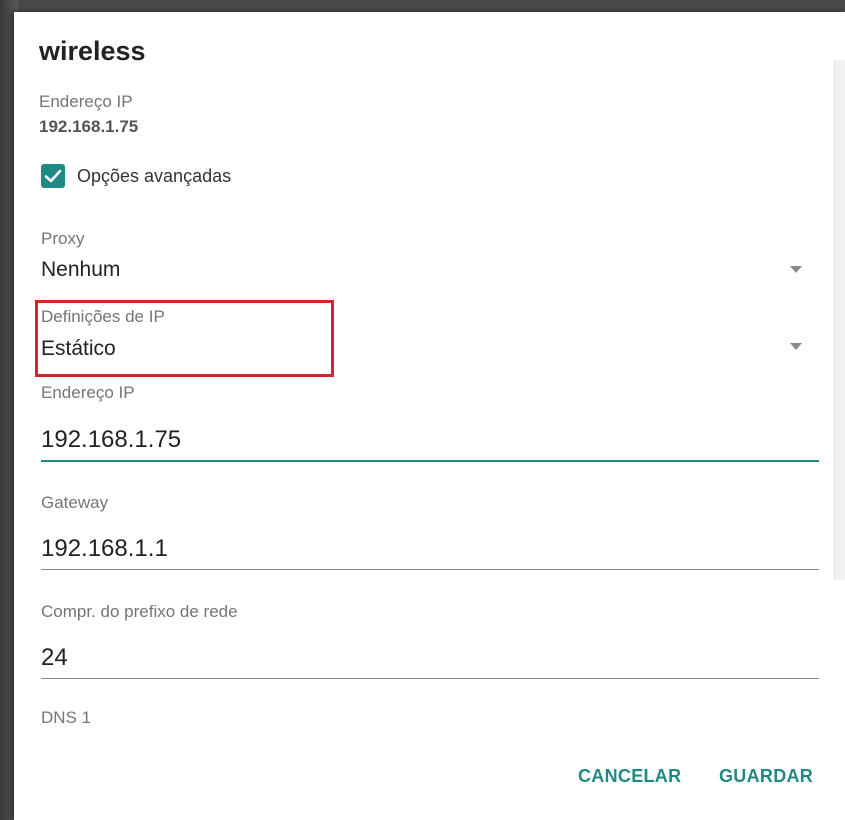 This screenshot has height=820, width=845. What do you see at coordinates (92, 51) in the screenshot?
I see `dialog-title: wireless` at bounding box center [92, 51].